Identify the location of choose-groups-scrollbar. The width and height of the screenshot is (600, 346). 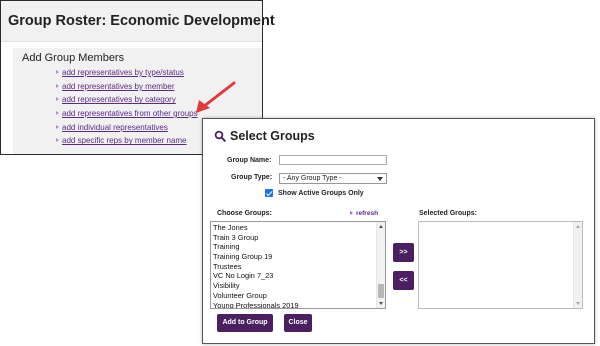
(380, 265).